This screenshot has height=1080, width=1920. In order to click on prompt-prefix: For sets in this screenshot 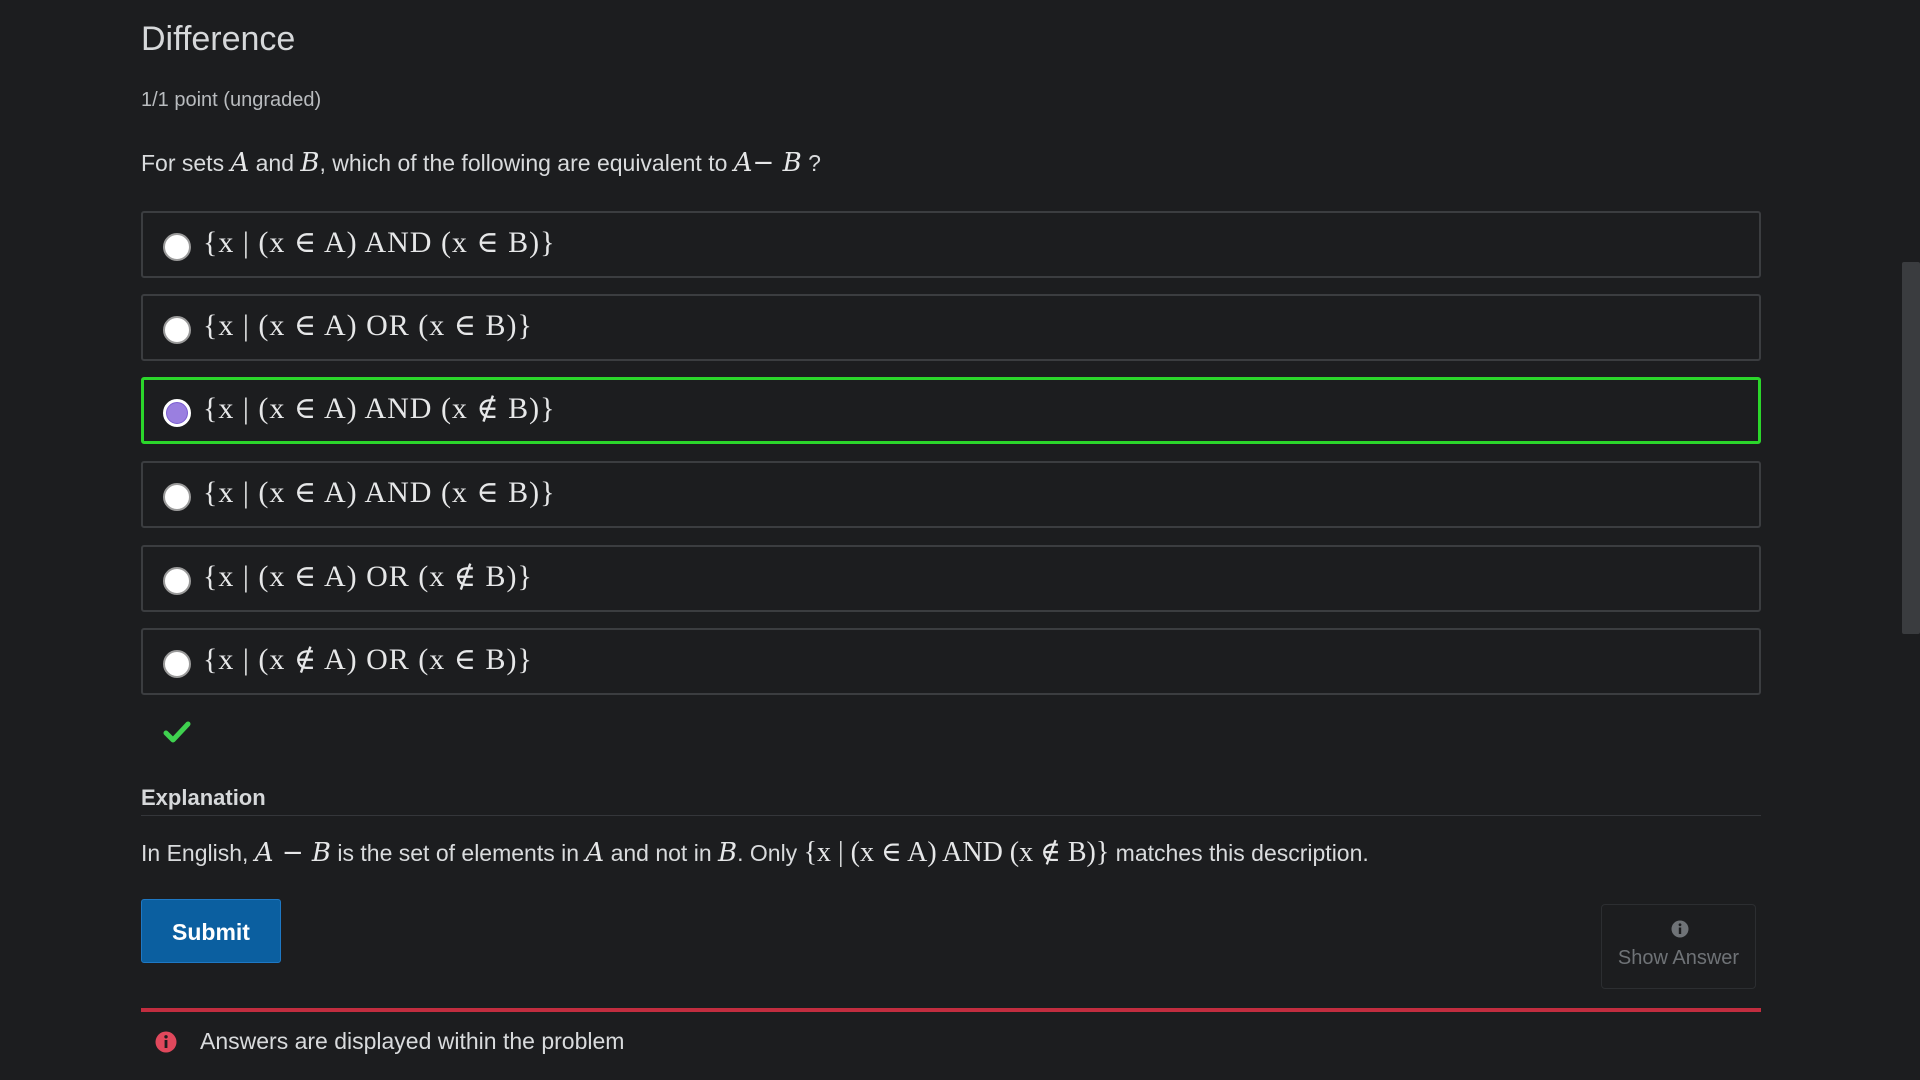, I will do `click(186, 163)`.